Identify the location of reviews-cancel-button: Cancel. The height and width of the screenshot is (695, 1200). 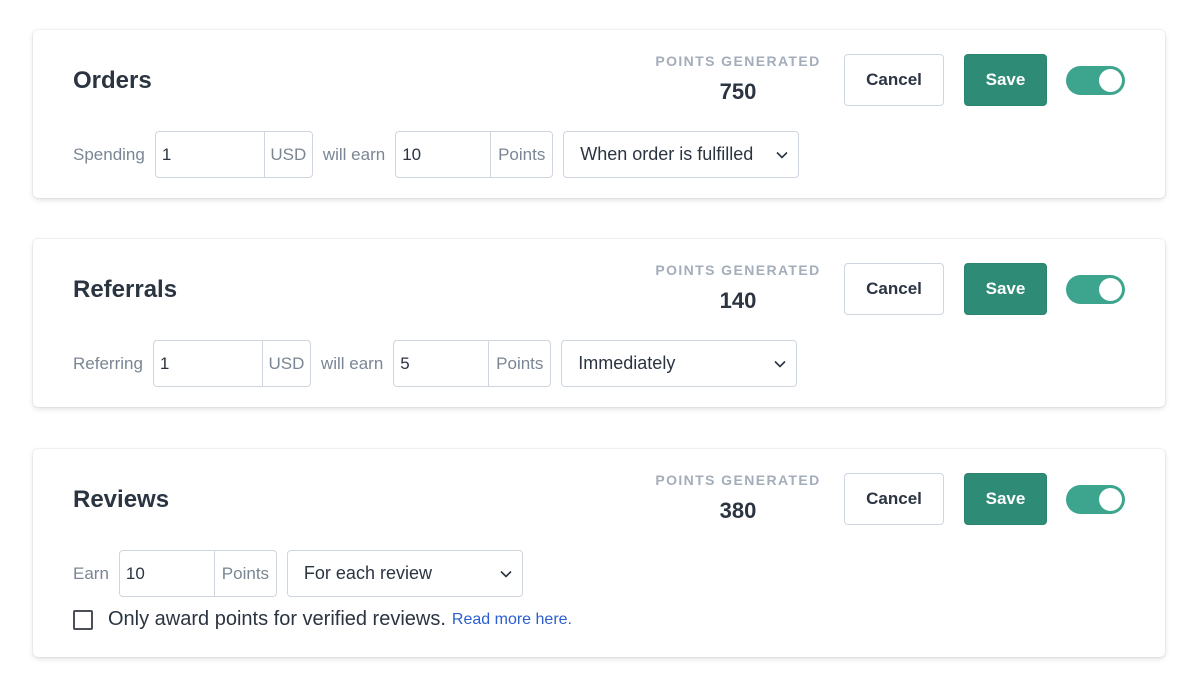
(894, 499).